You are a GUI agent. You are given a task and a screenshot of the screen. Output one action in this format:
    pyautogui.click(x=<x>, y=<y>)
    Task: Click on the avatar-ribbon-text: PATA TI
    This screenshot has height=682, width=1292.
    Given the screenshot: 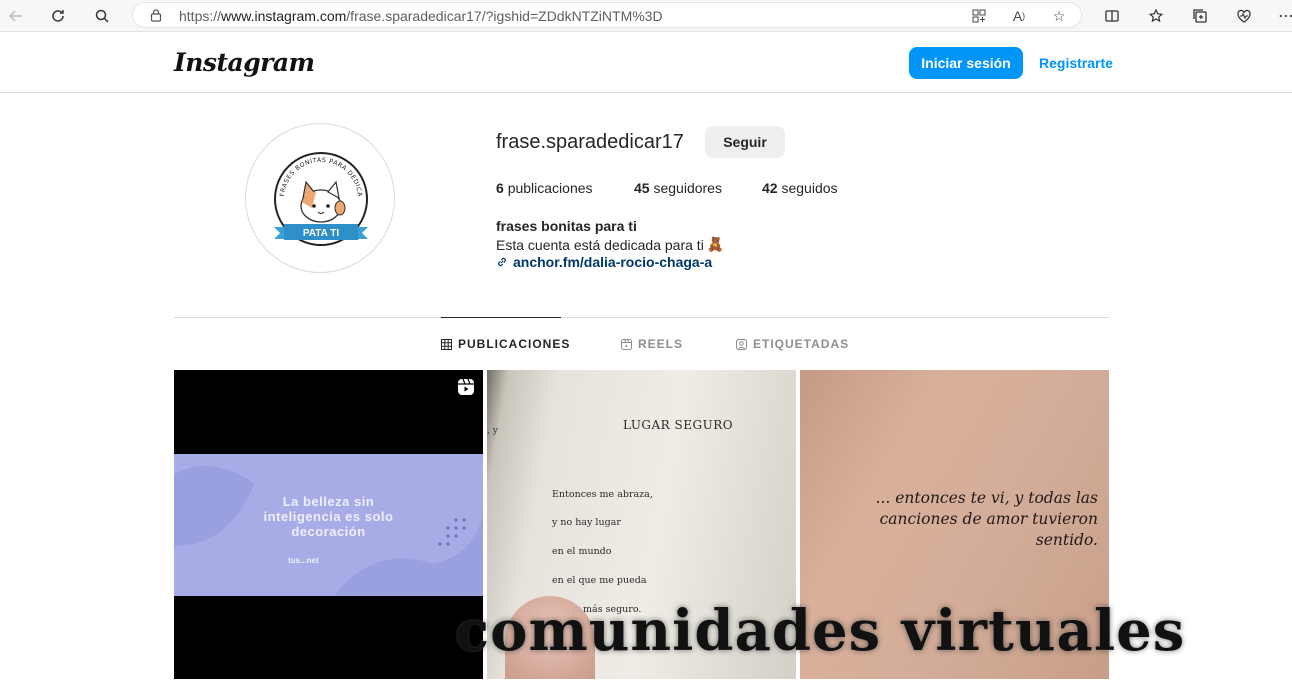 What is the action you would take?
    pyautogui.click(x=321, y=233)
    